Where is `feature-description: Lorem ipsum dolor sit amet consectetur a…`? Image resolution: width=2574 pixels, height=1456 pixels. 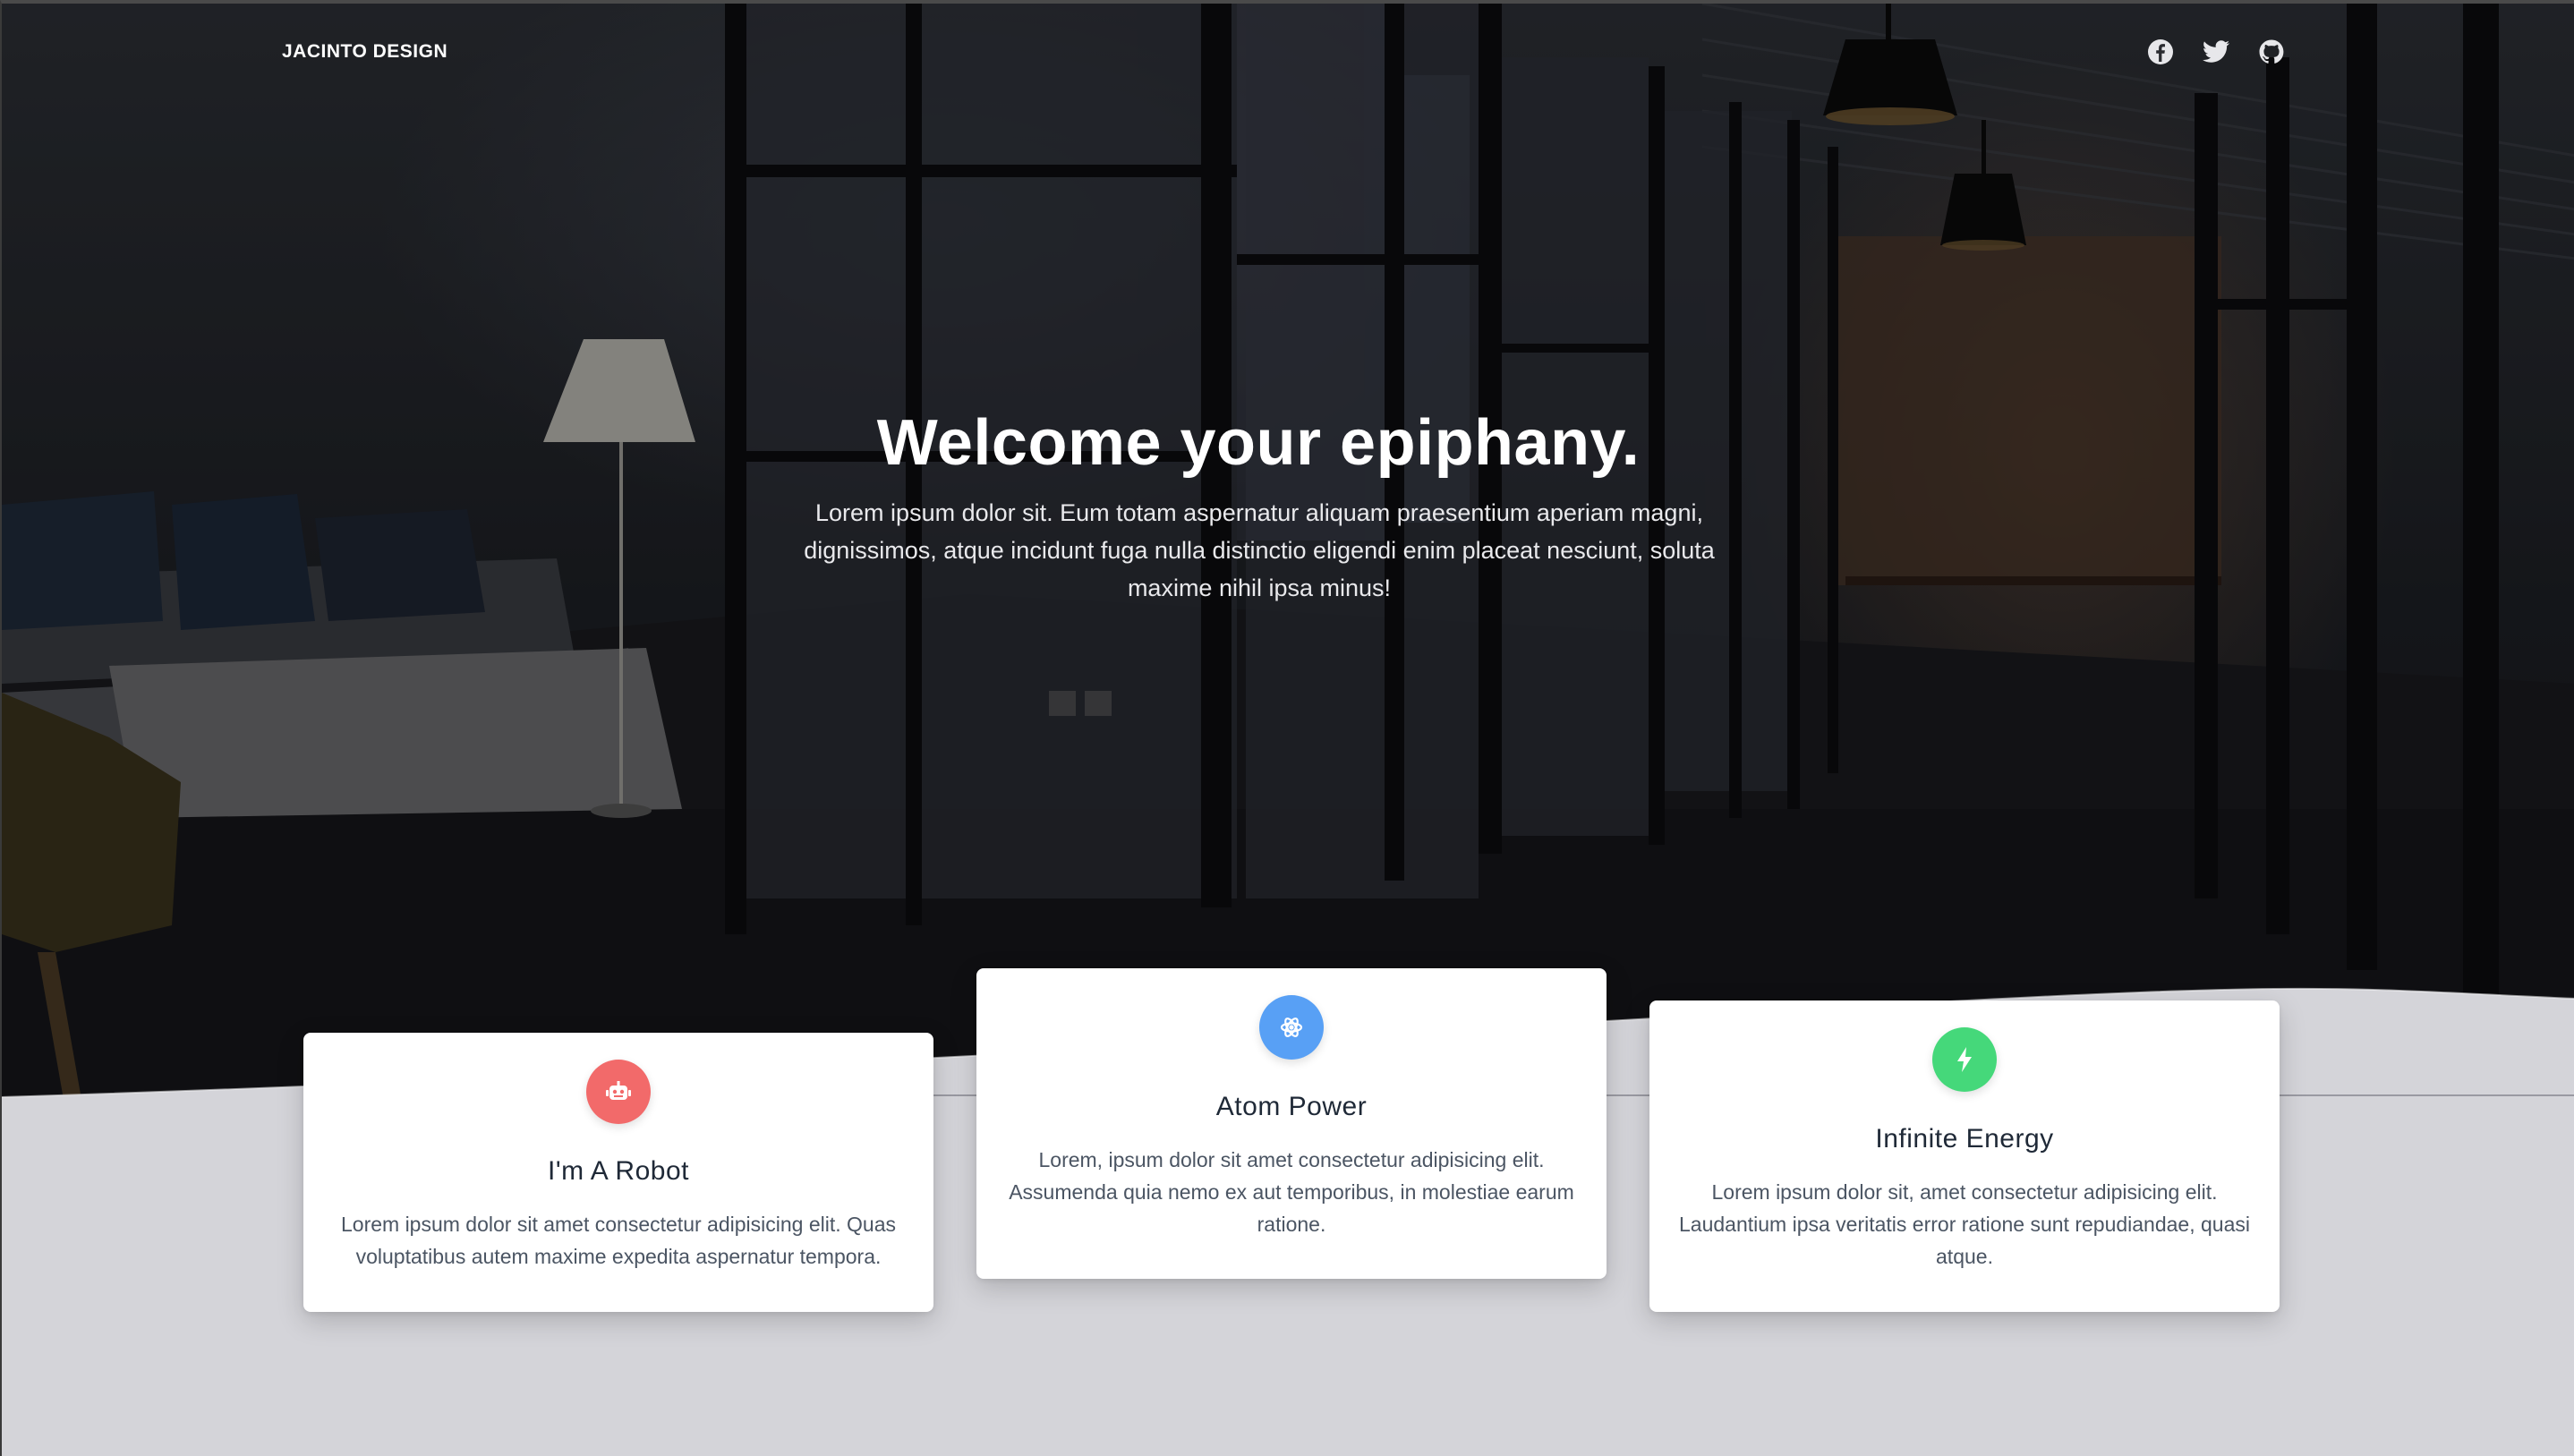
feature-description: Lorem ipsum dolor sit amet consectetur a… is located at coordinates (618, 1240).